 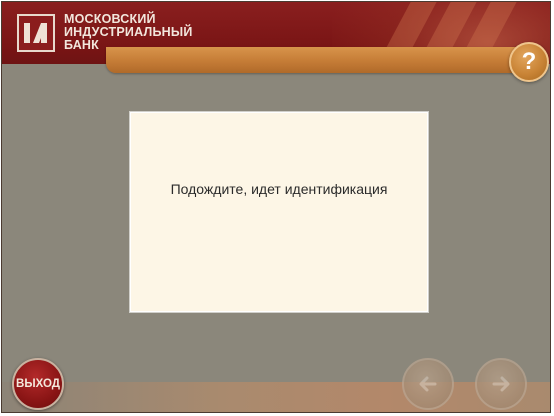 What do you see at coordinates (316, 60) in the screenshot?
I see `status-bar` at bounding box center [316, 60].